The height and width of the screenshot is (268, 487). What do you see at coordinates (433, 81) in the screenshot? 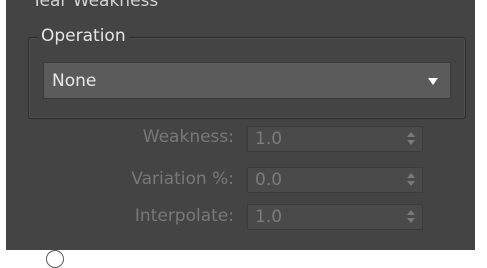
I see `chevron-down-icon` at bounding box center [433, 81].